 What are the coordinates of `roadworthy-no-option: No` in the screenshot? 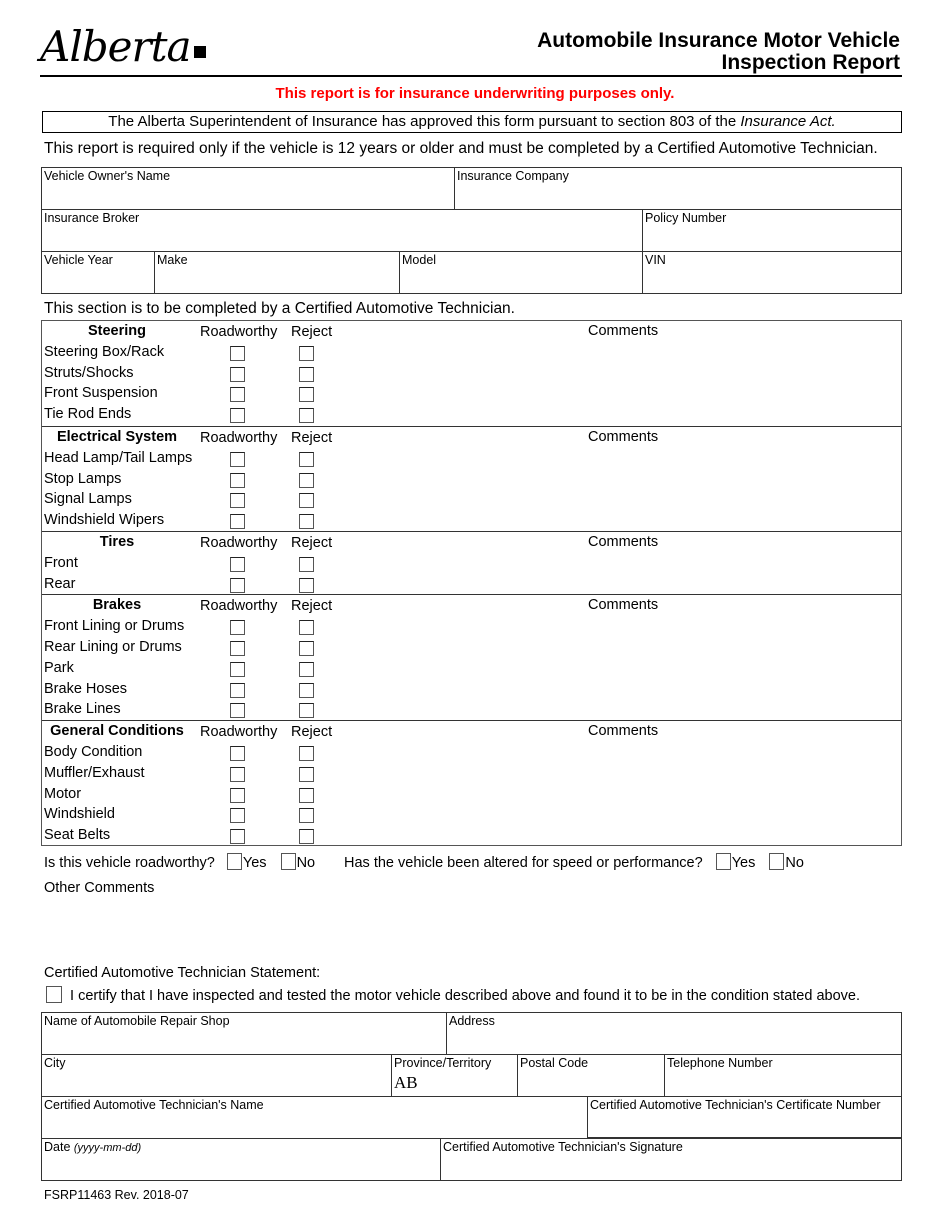 It's located at (298, 862).